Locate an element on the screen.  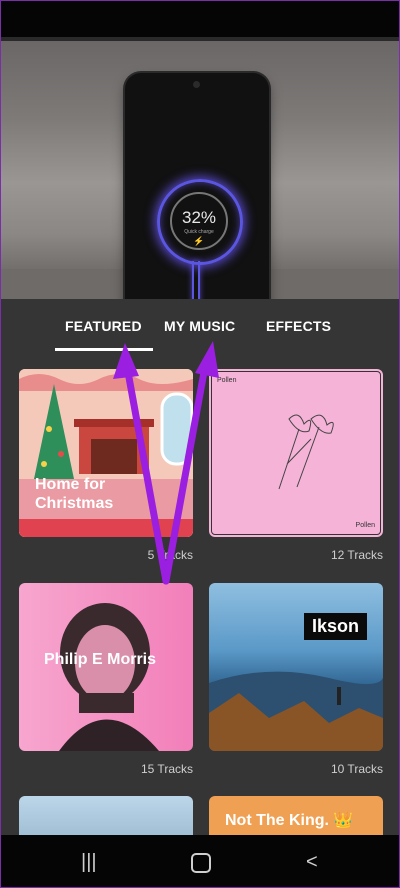
album-card-ikson: Ikson is located at coordinates (296, 667).